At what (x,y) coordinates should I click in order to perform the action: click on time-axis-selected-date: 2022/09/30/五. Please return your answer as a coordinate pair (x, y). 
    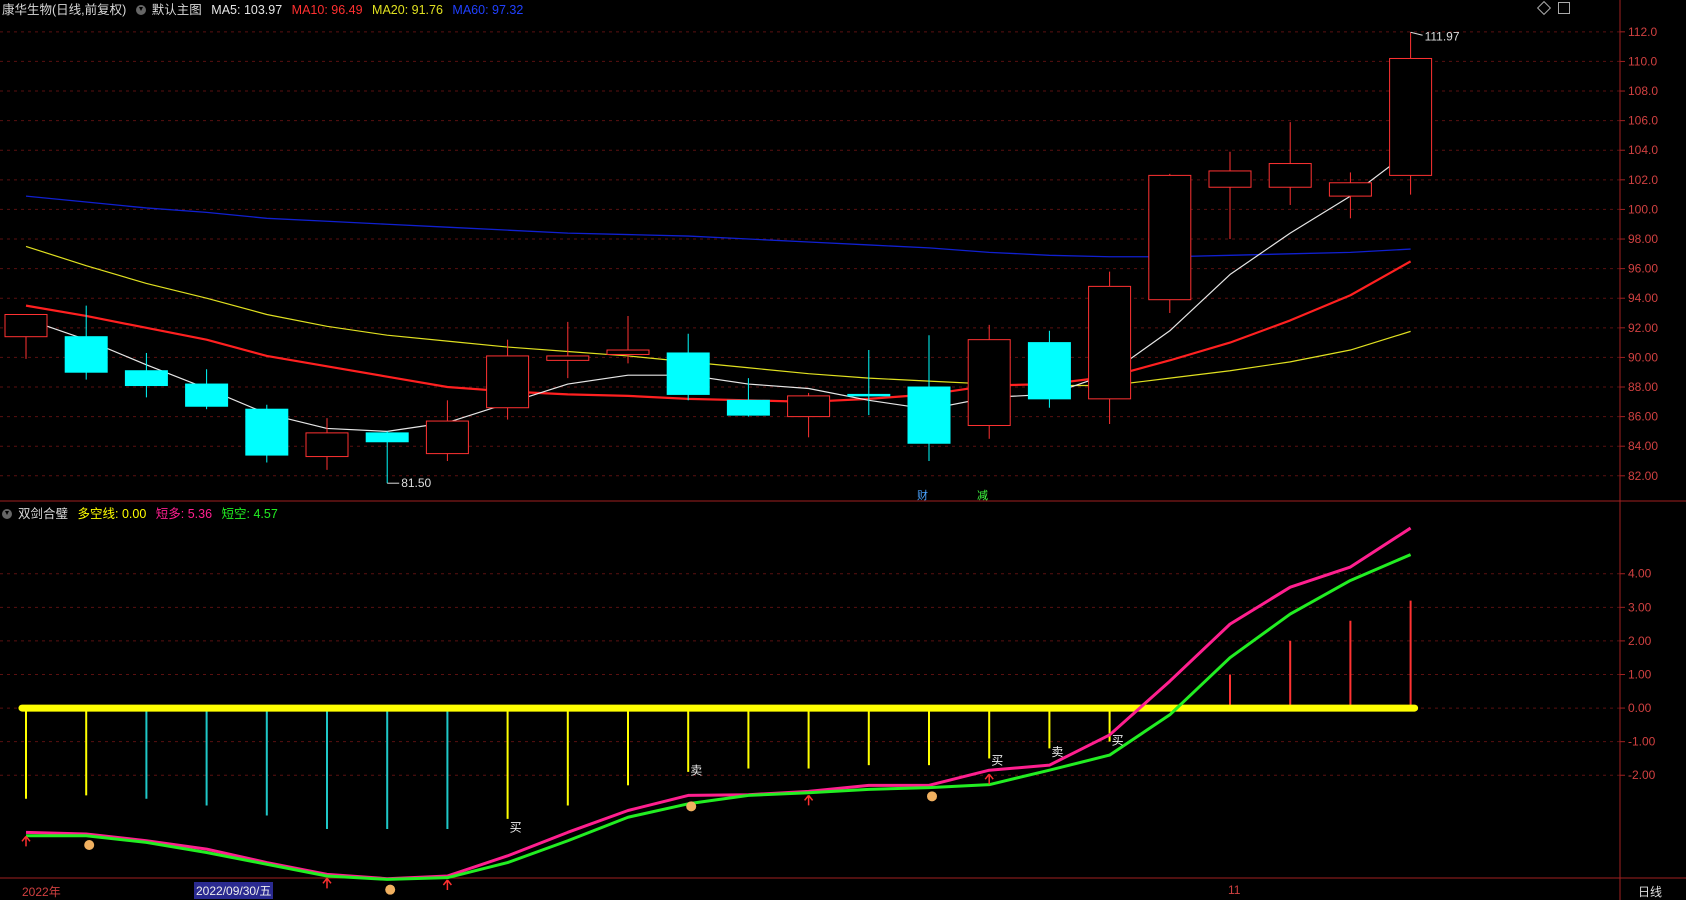
    Looking at the image, I should click on (234, 890).